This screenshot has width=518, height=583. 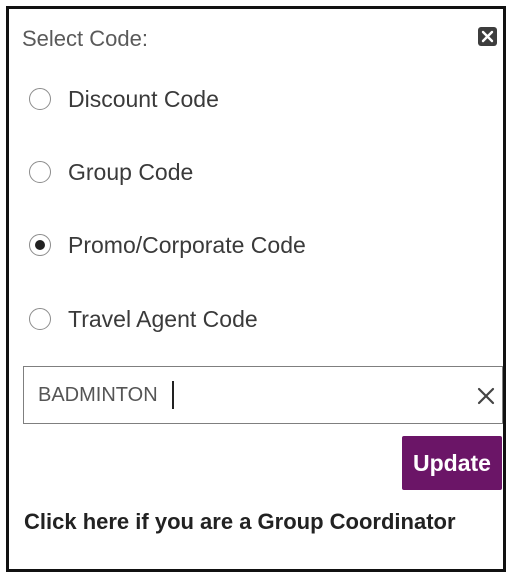 I want to click on option-discount-code: Discount Code, so click(x=124, y=99).